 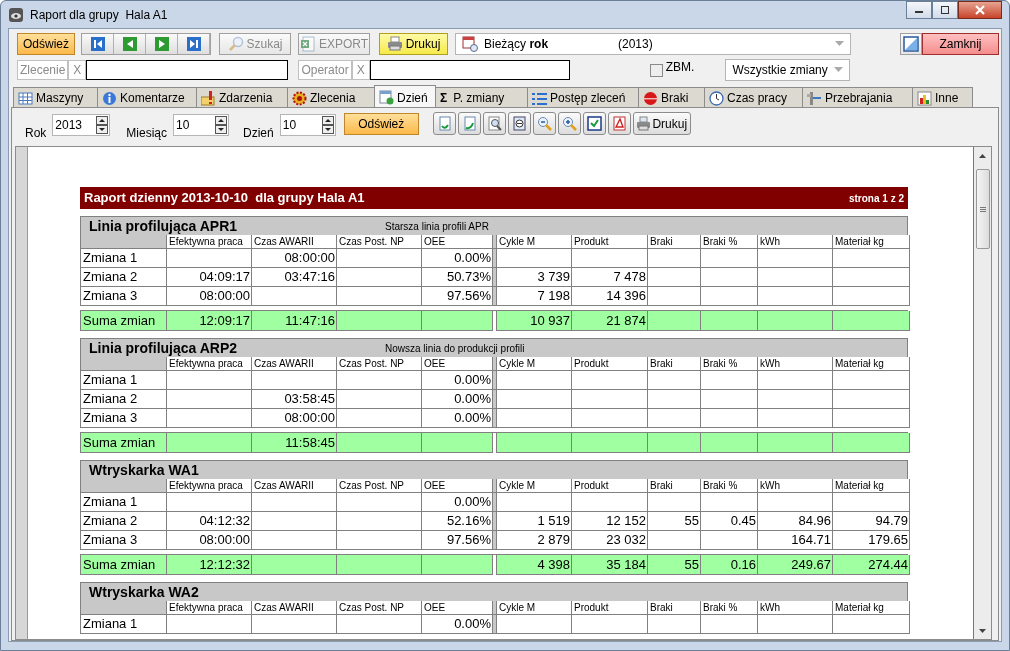 I want to click on checkbox-icon, so click(x=594, y=123).